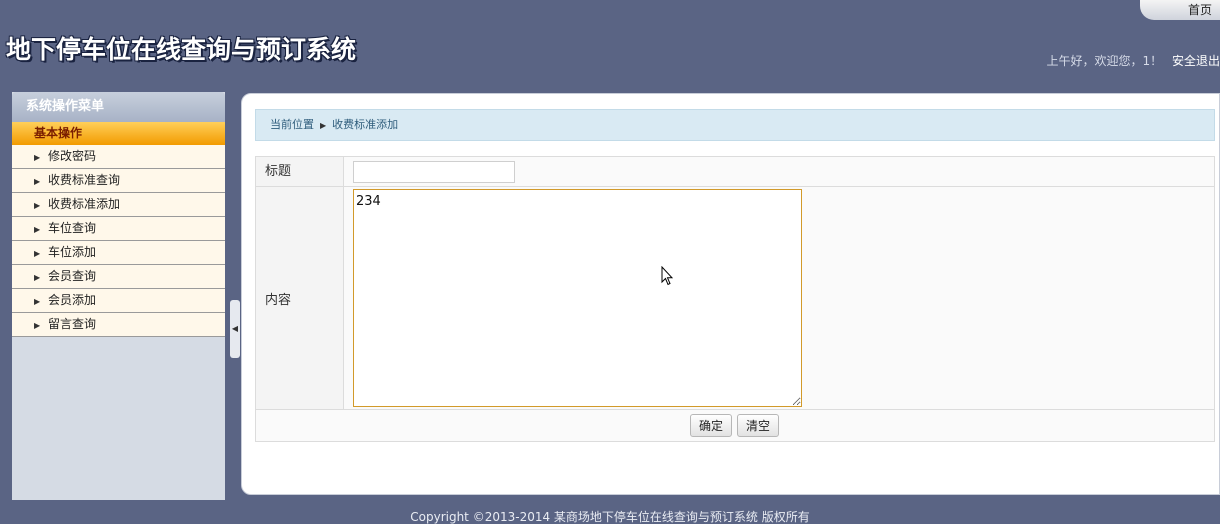 The image size is (1220, 524). Describe the element at coordinates (118, 325) in the screenshot. I see `sidebar-item-message-query: ▶ 留言查询` at that location.